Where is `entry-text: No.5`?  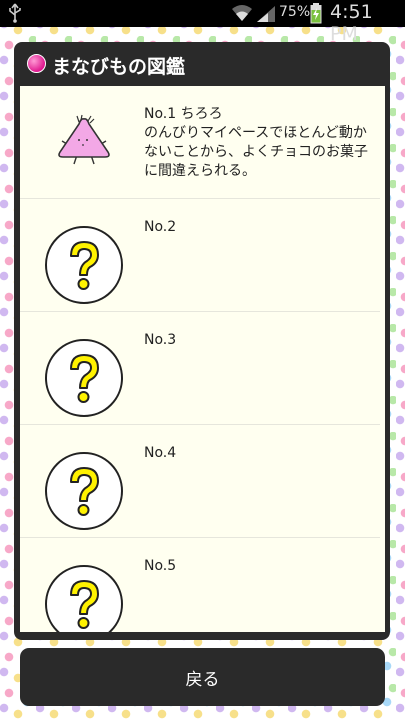
entry-text: No.5 is located at coordinates (259, 566).